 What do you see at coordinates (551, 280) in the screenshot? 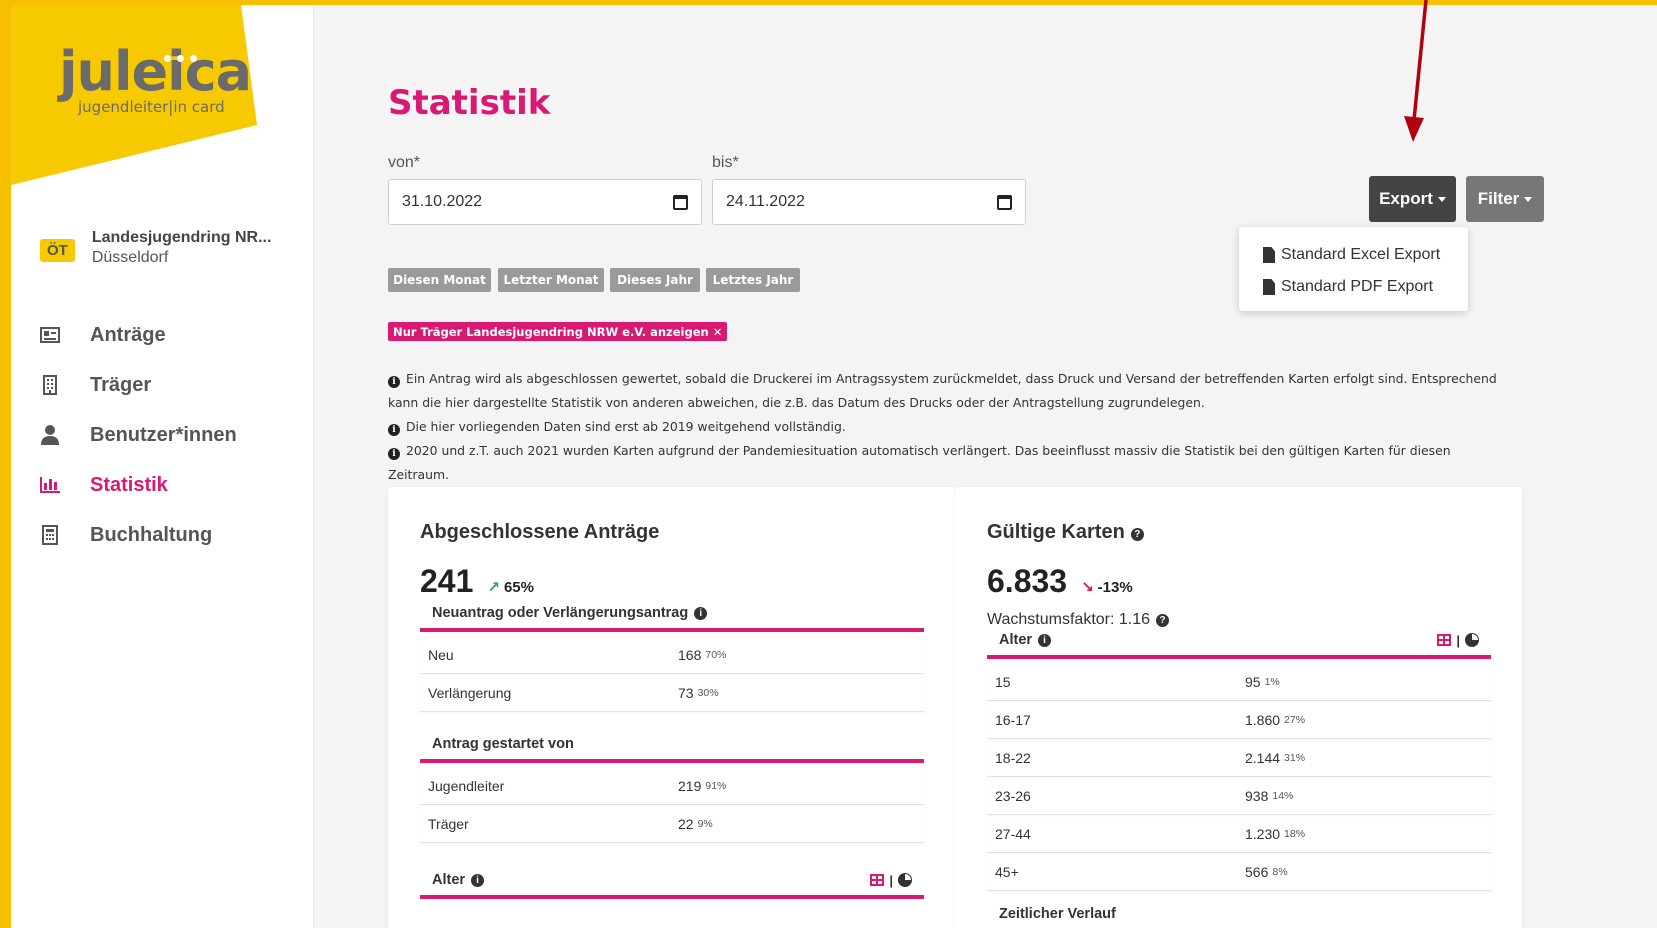
I see `quick-filter-last-month: Letzter Monat` at bounding box center [551, 280].